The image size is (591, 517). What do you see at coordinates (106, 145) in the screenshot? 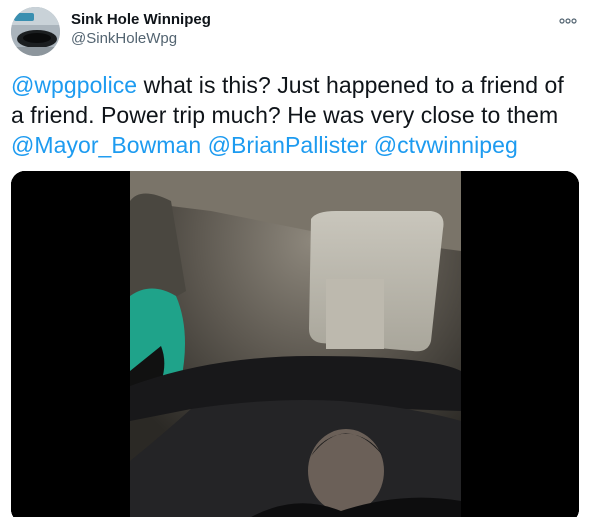
I see `mention-link: @Mayor_Bowman` at bounding box center [106, 145].